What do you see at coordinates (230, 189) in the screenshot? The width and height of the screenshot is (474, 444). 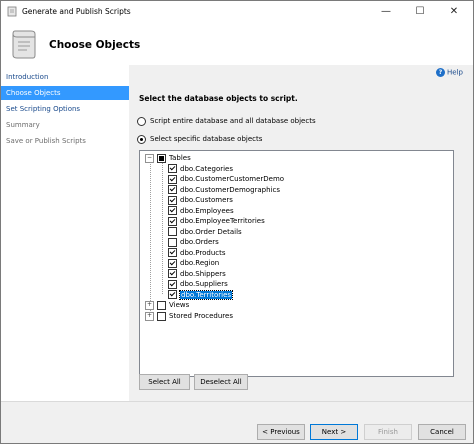 I see `table-name: dbo.CustomerDemographics` at bounding box center [230, 189].